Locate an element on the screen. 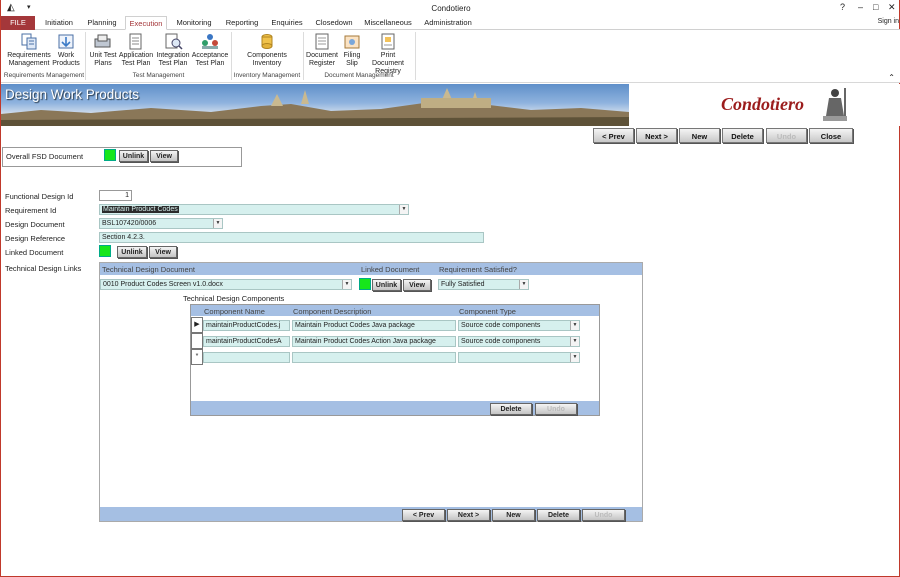 The image size is (900, 577). linked-document-indicator is located at coordinates (105, 251).